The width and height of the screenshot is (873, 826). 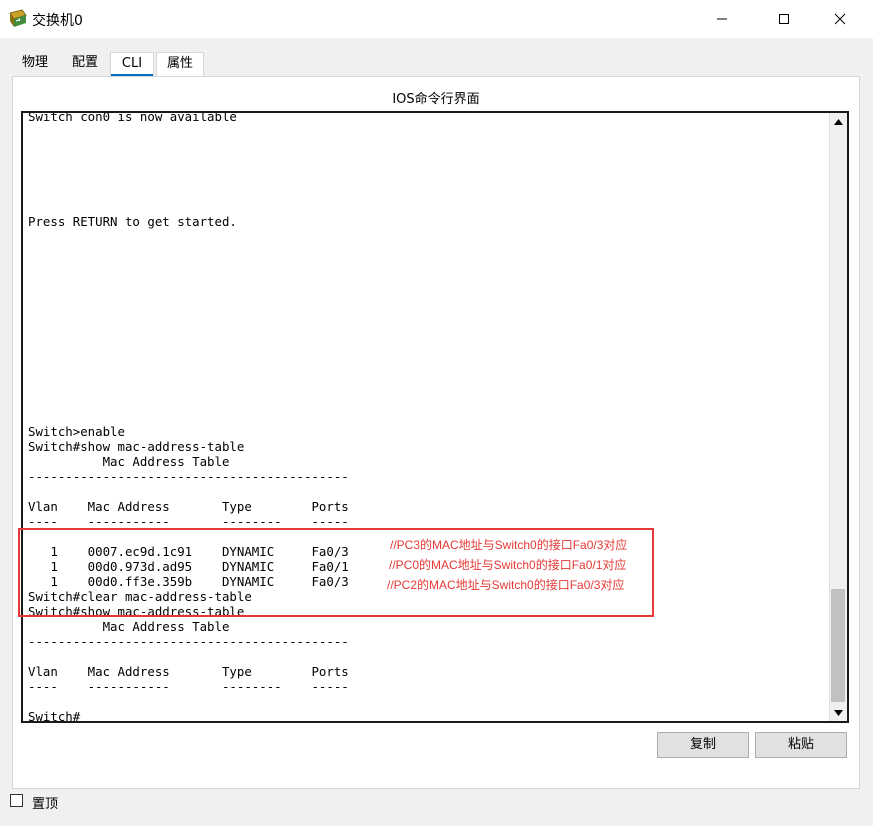 What do you see at coordinates (35, 63) in the screenshot?
I see `tab-physical: 物理` at bounding box center [35, 63].